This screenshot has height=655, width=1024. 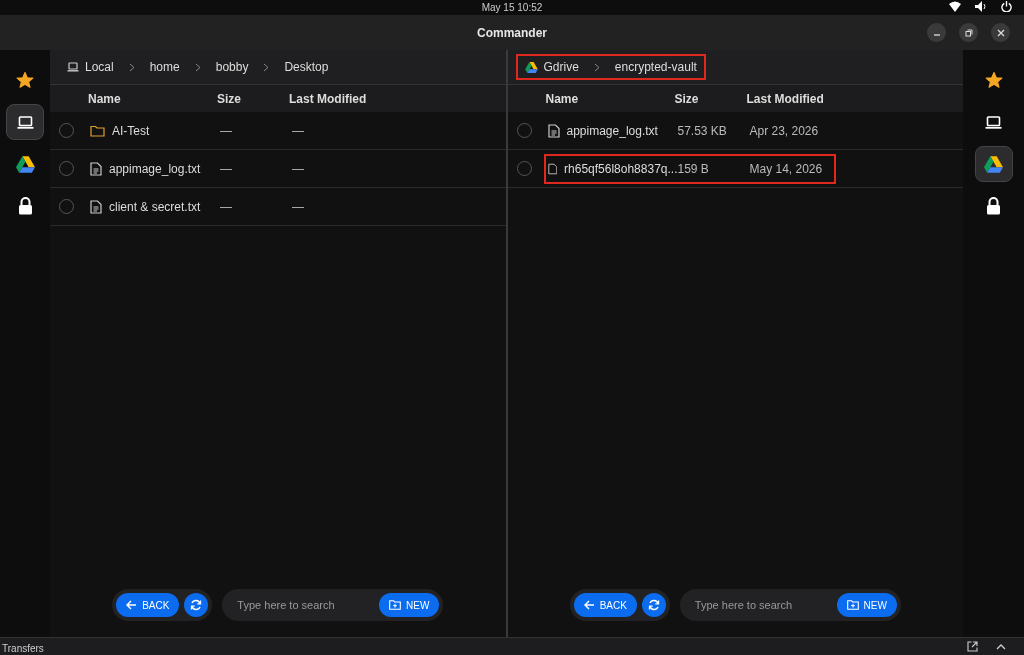 I want to click on file-size: 57.53 KB, so click(x=702, y=130).